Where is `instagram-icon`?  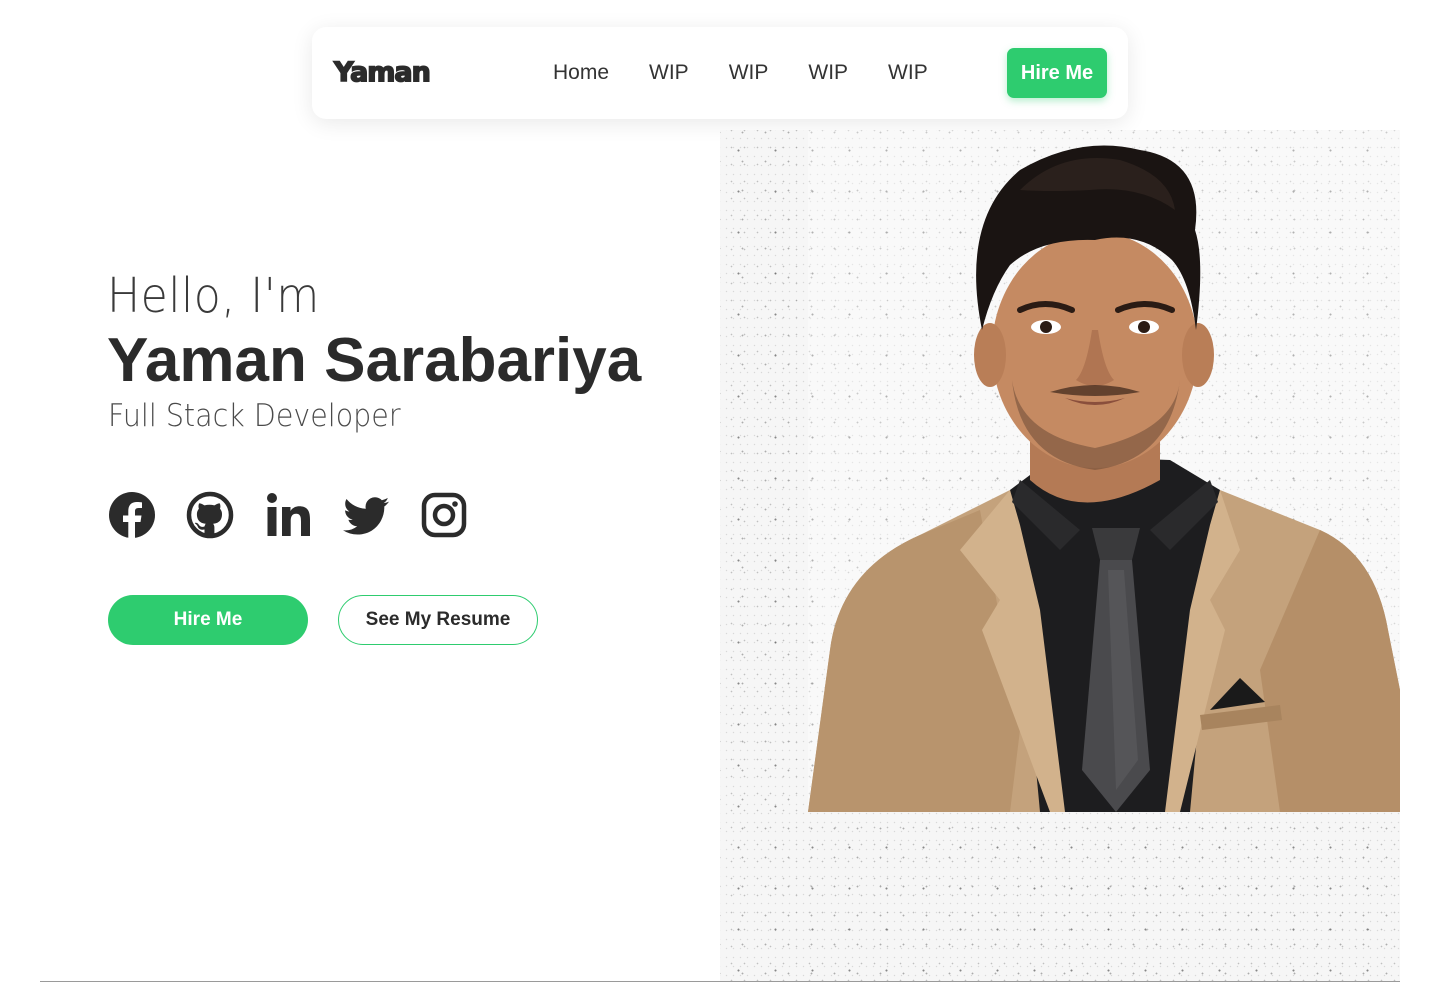 instagram-icon is located at coordinates (444, 515).